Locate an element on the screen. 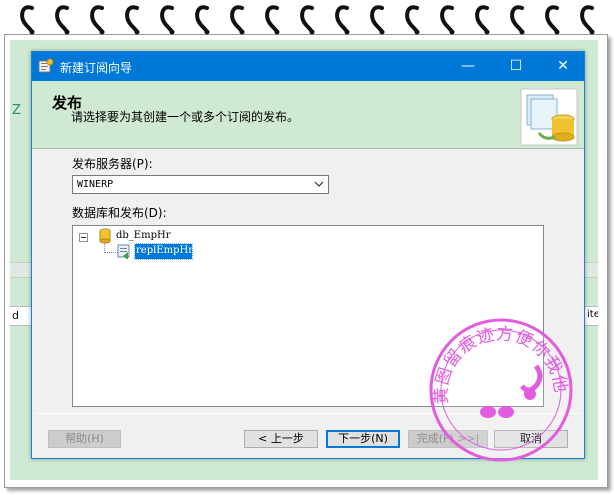 The image size is (614, 495). maximize-button: ☐ is located at coordinates (516, 66).